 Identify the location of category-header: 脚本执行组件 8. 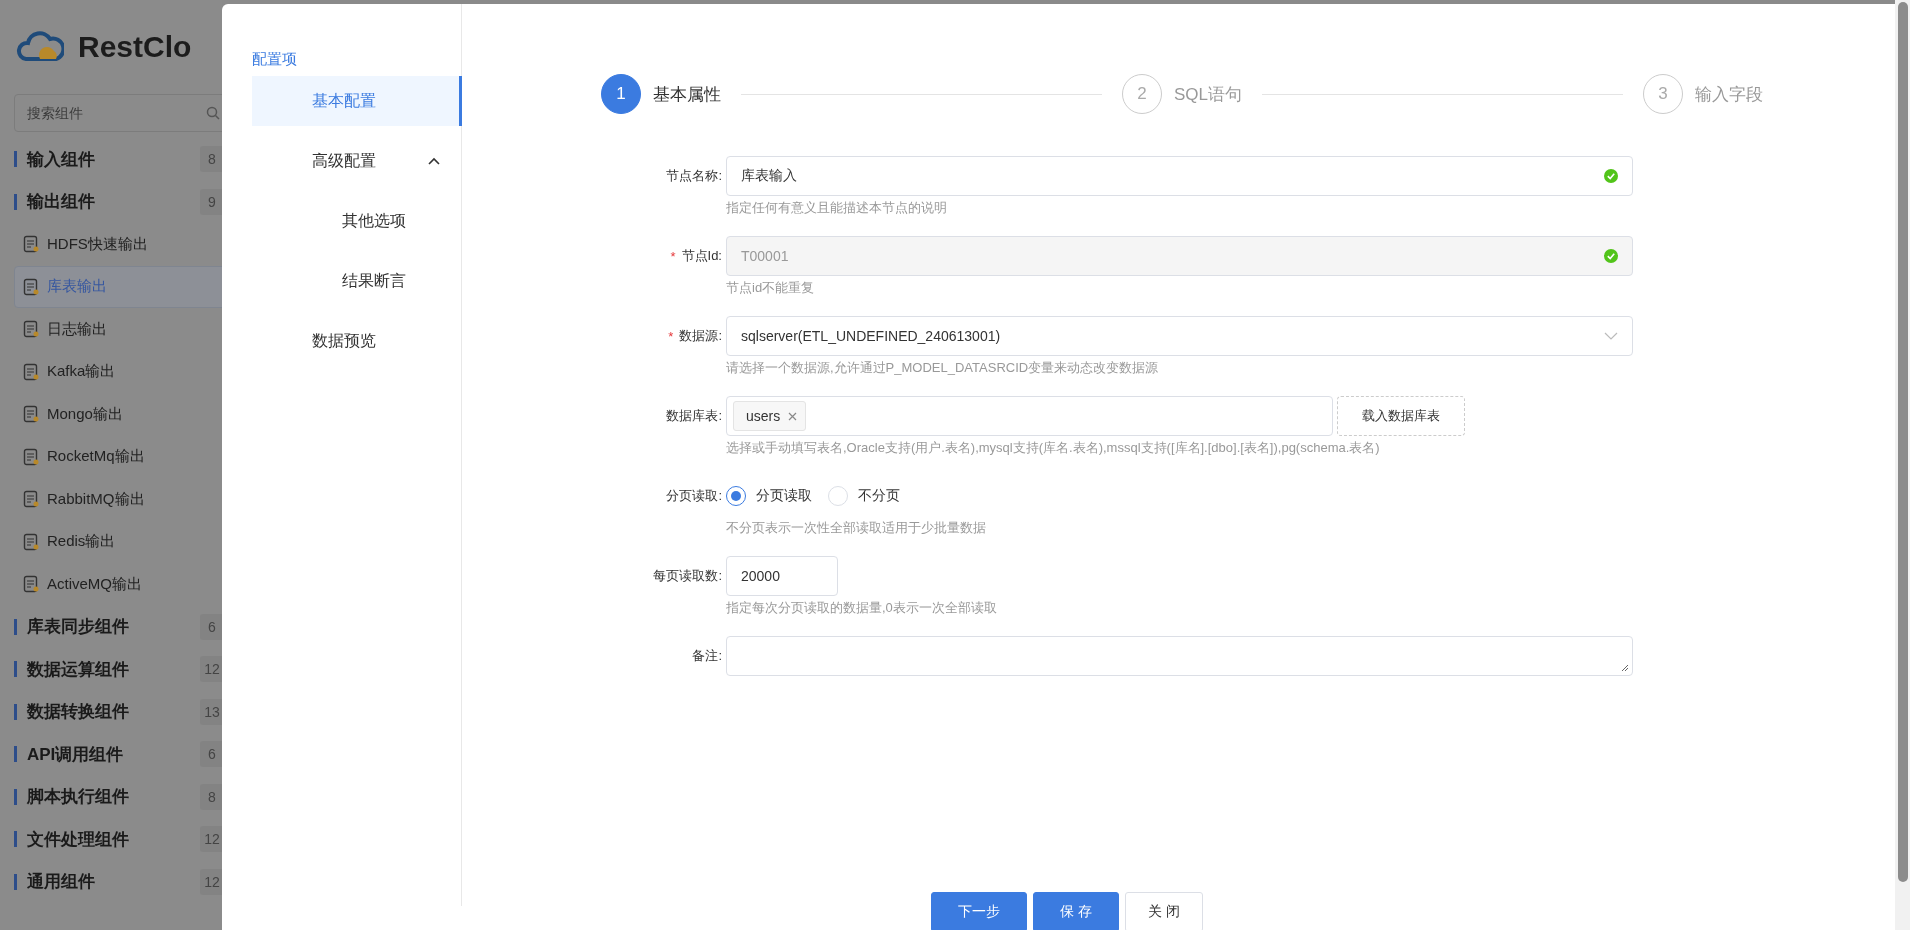
(118, 796).